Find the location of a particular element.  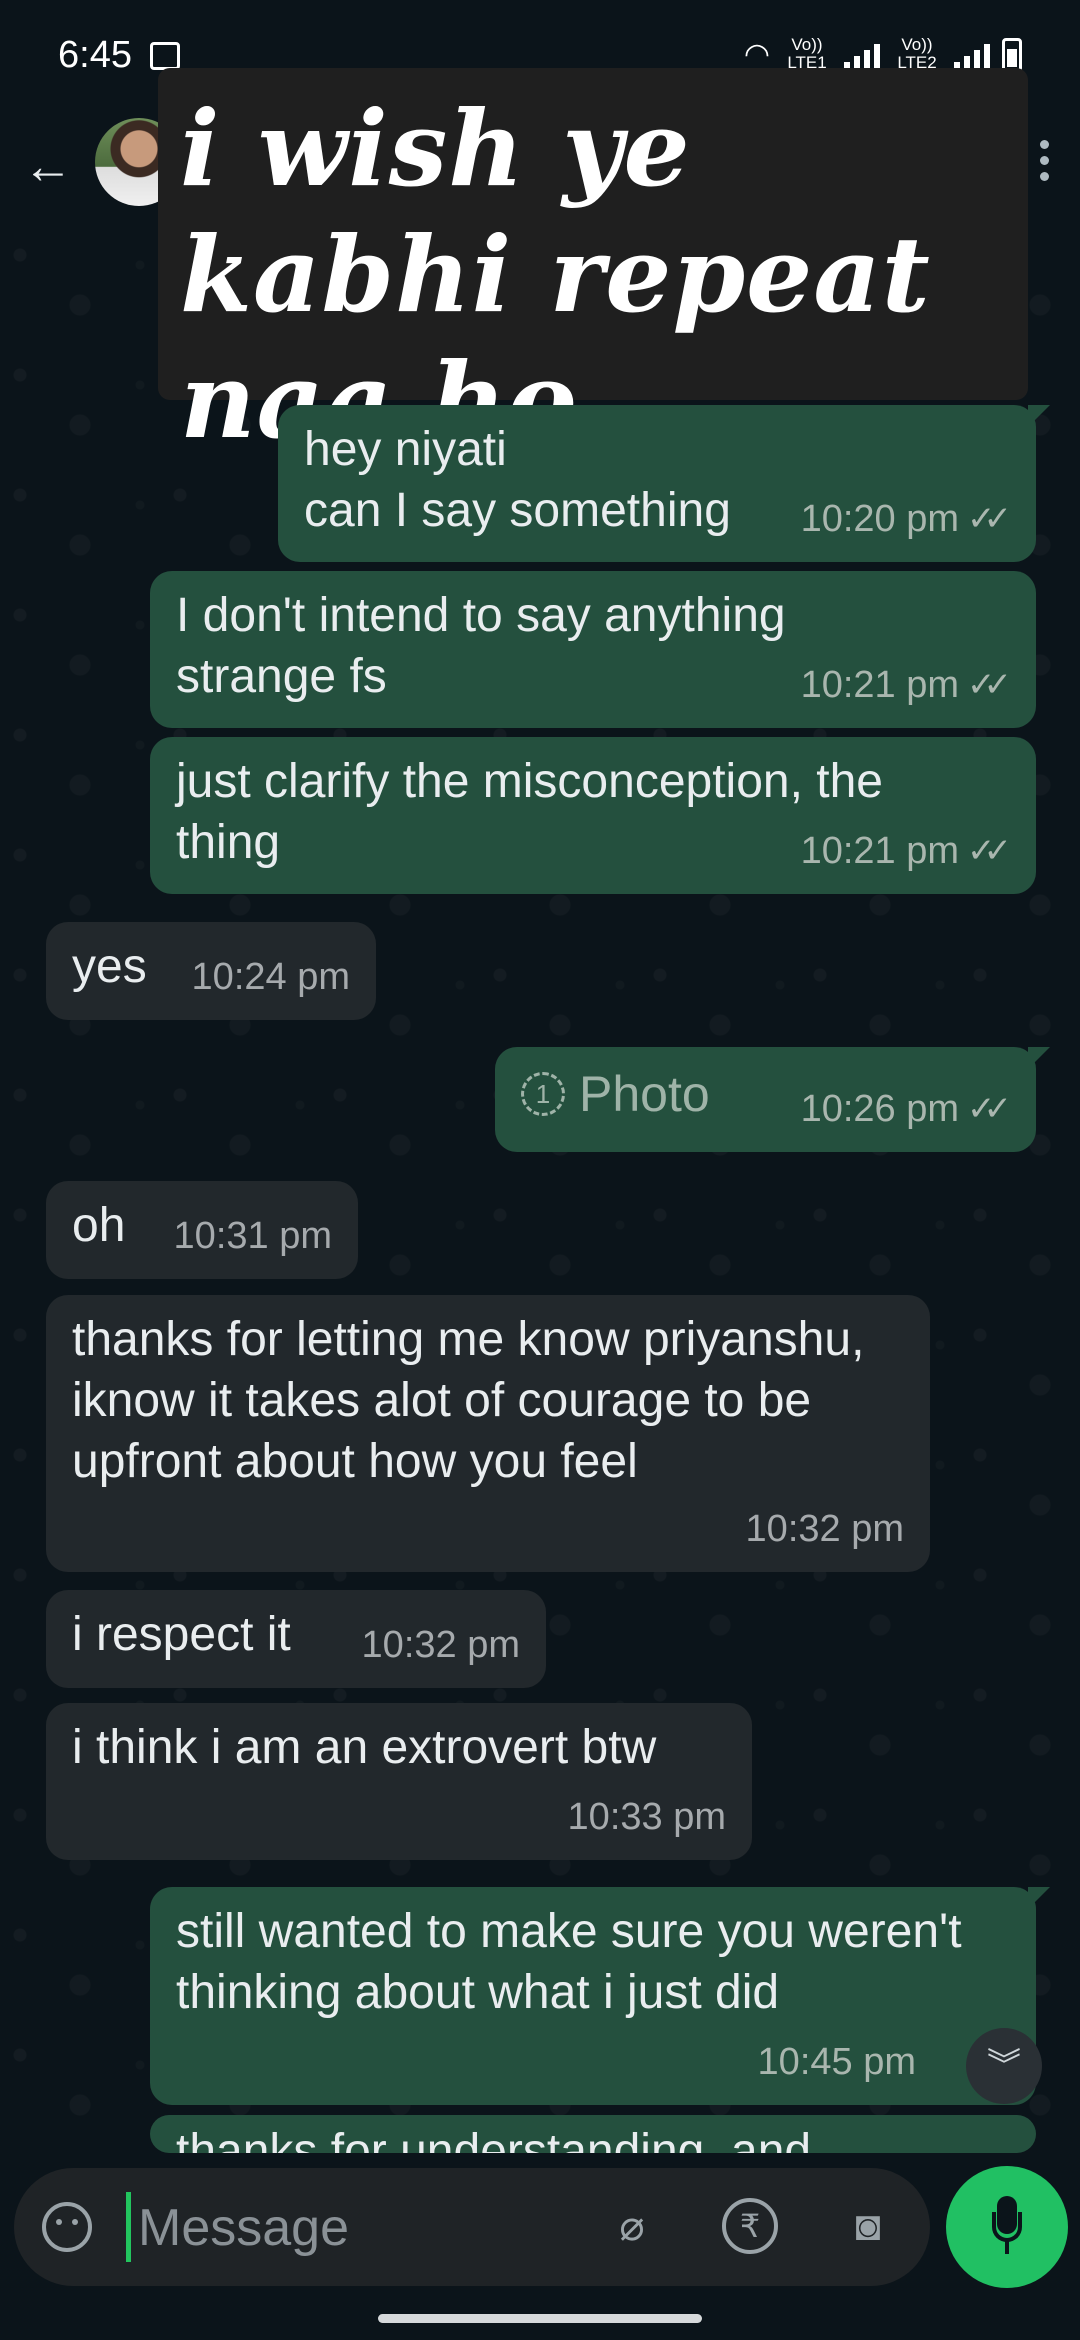

message-composer: ⌀ ₹ ◙ is located at coordinates (472, 2227).